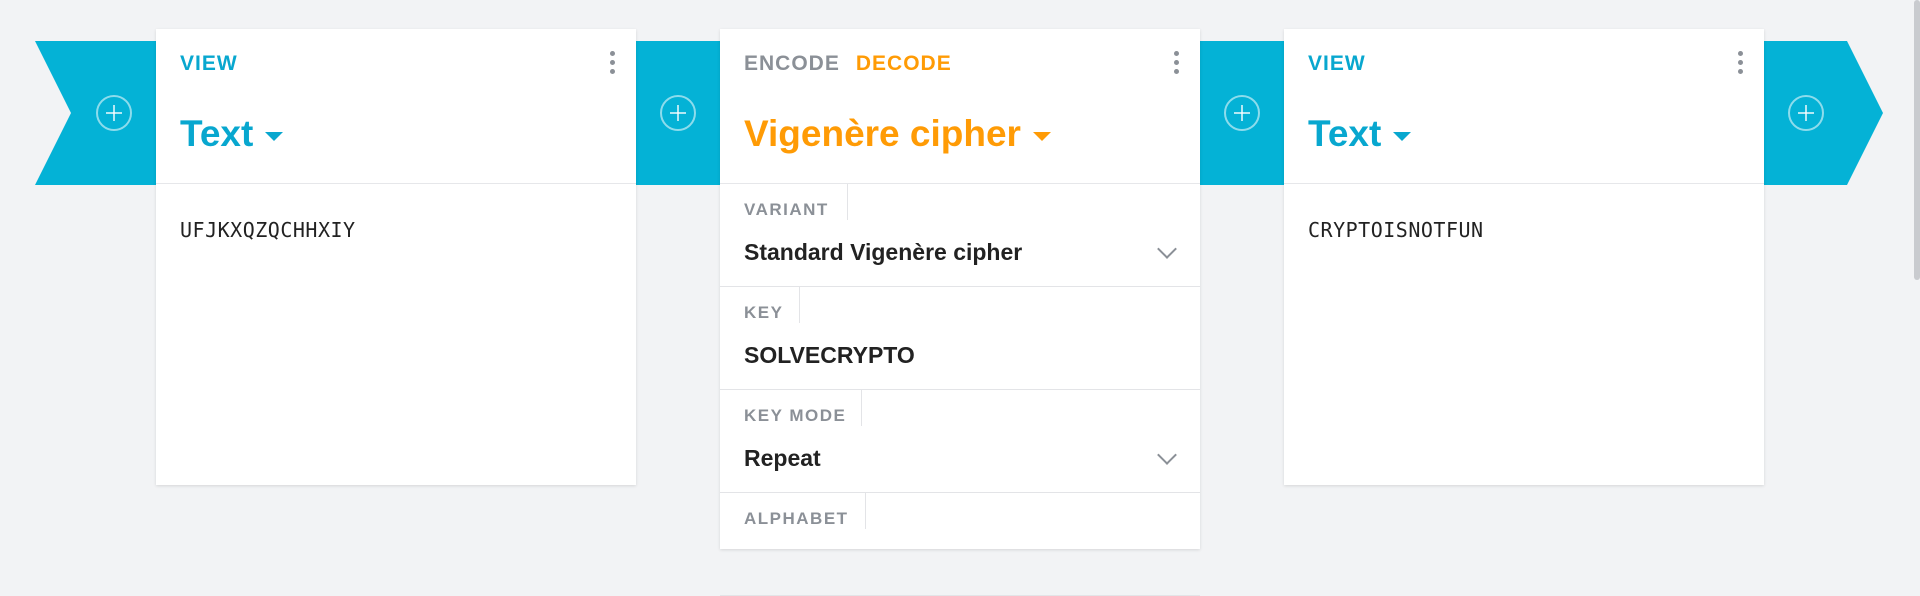 This screenshot has height=596, width=1920. I want to click on card-header: ENCODE DECODE Vigenère cipher, so click(960, 106).